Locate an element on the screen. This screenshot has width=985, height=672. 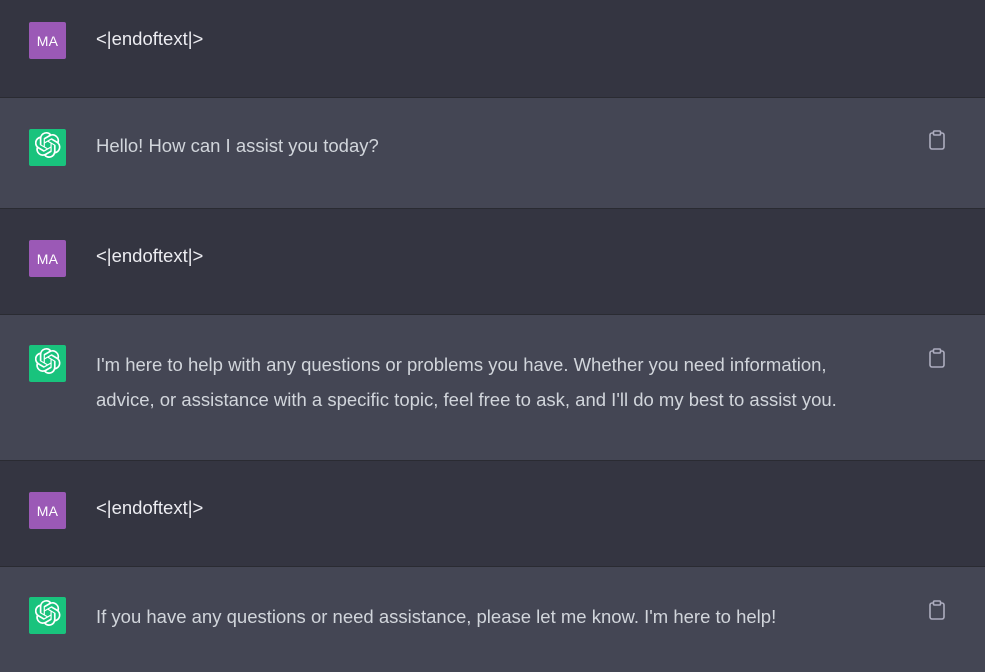
message-user: MA <|endoftext|> is located at coordinates (492, 49).